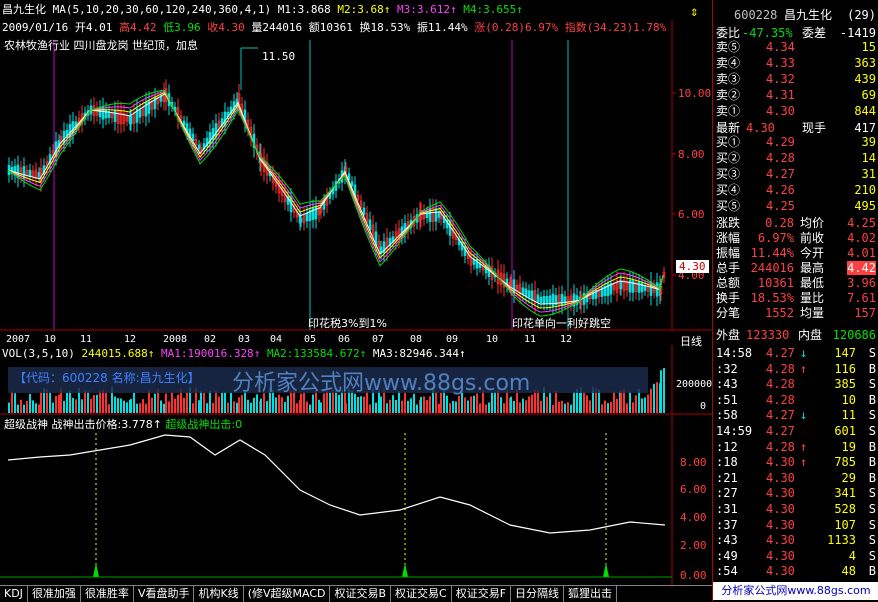  I want to click on indicator-header: 超级战神 战神出击价格:3.778↑ 超级战神出击:0, so click(123, 424).